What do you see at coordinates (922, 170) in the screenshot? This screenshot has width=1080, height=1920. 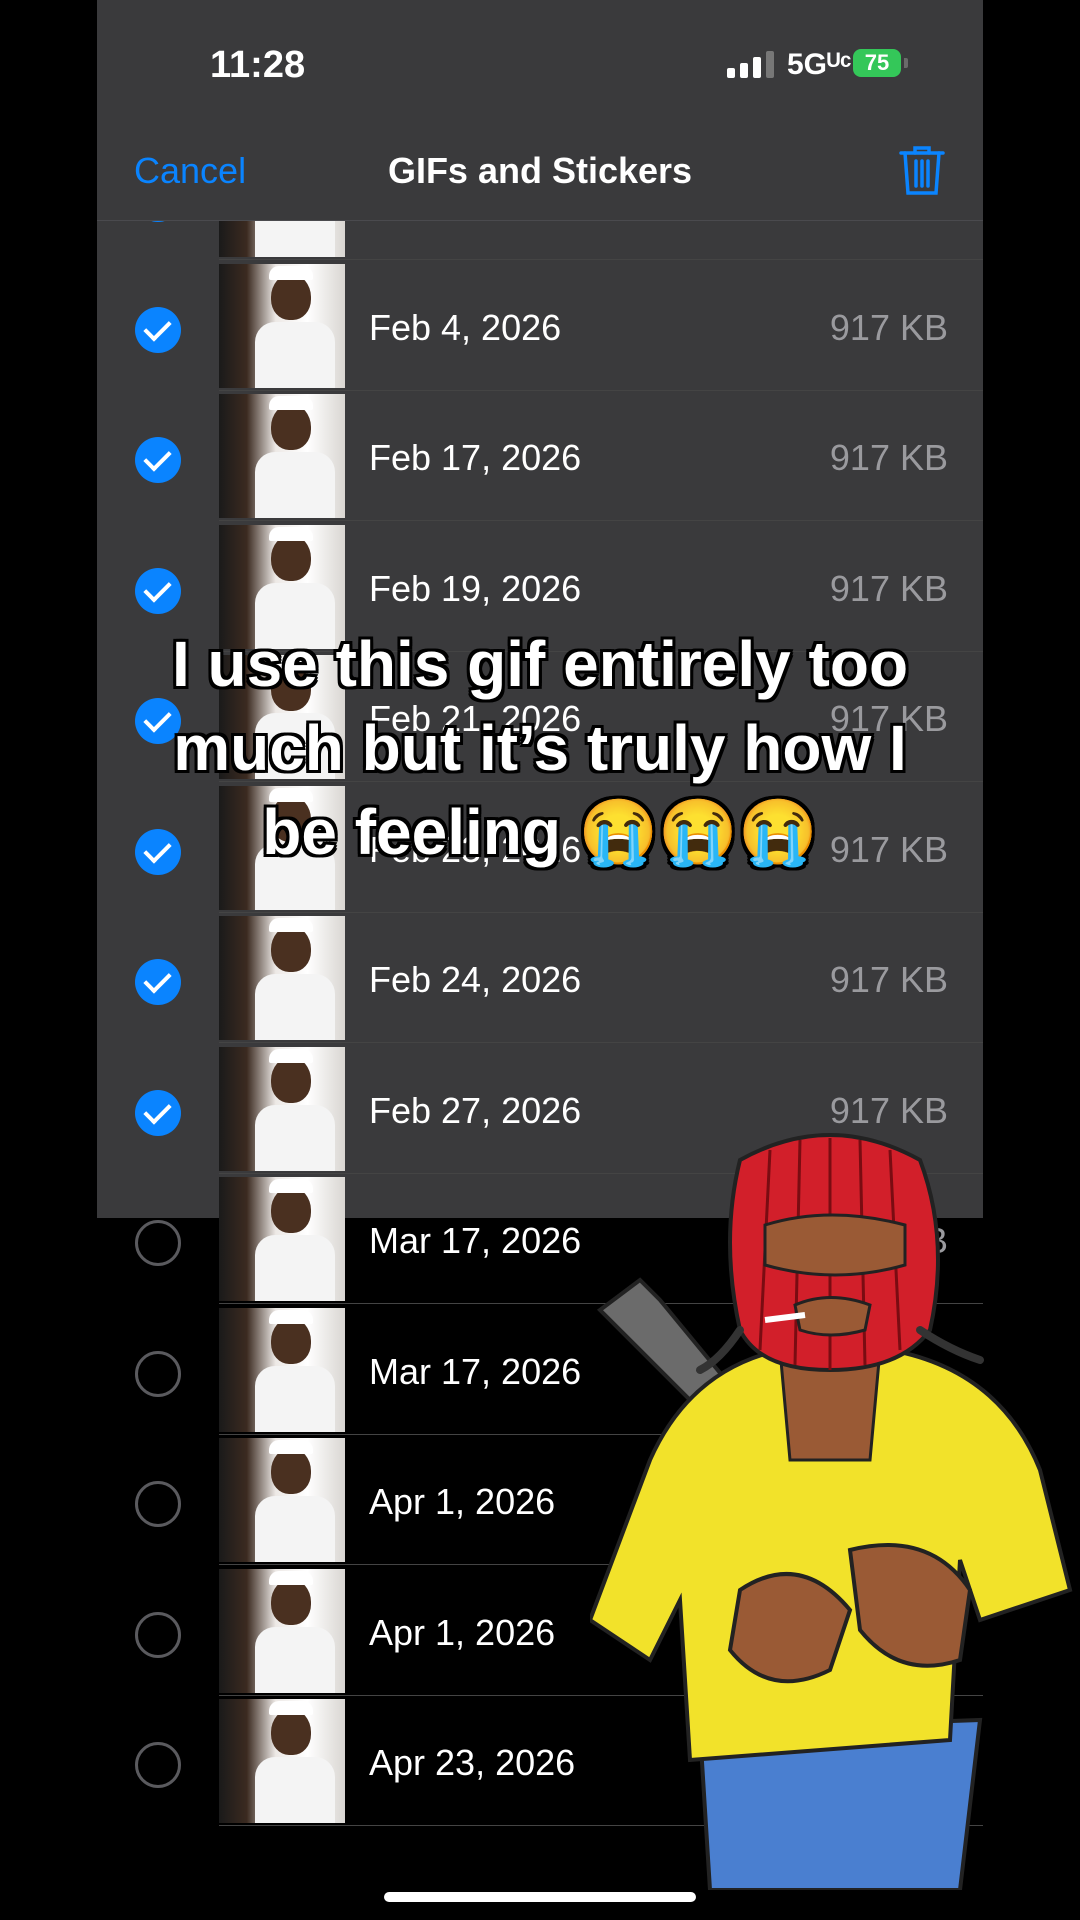 I see `trash-icon` at bounding box center [922, 170].